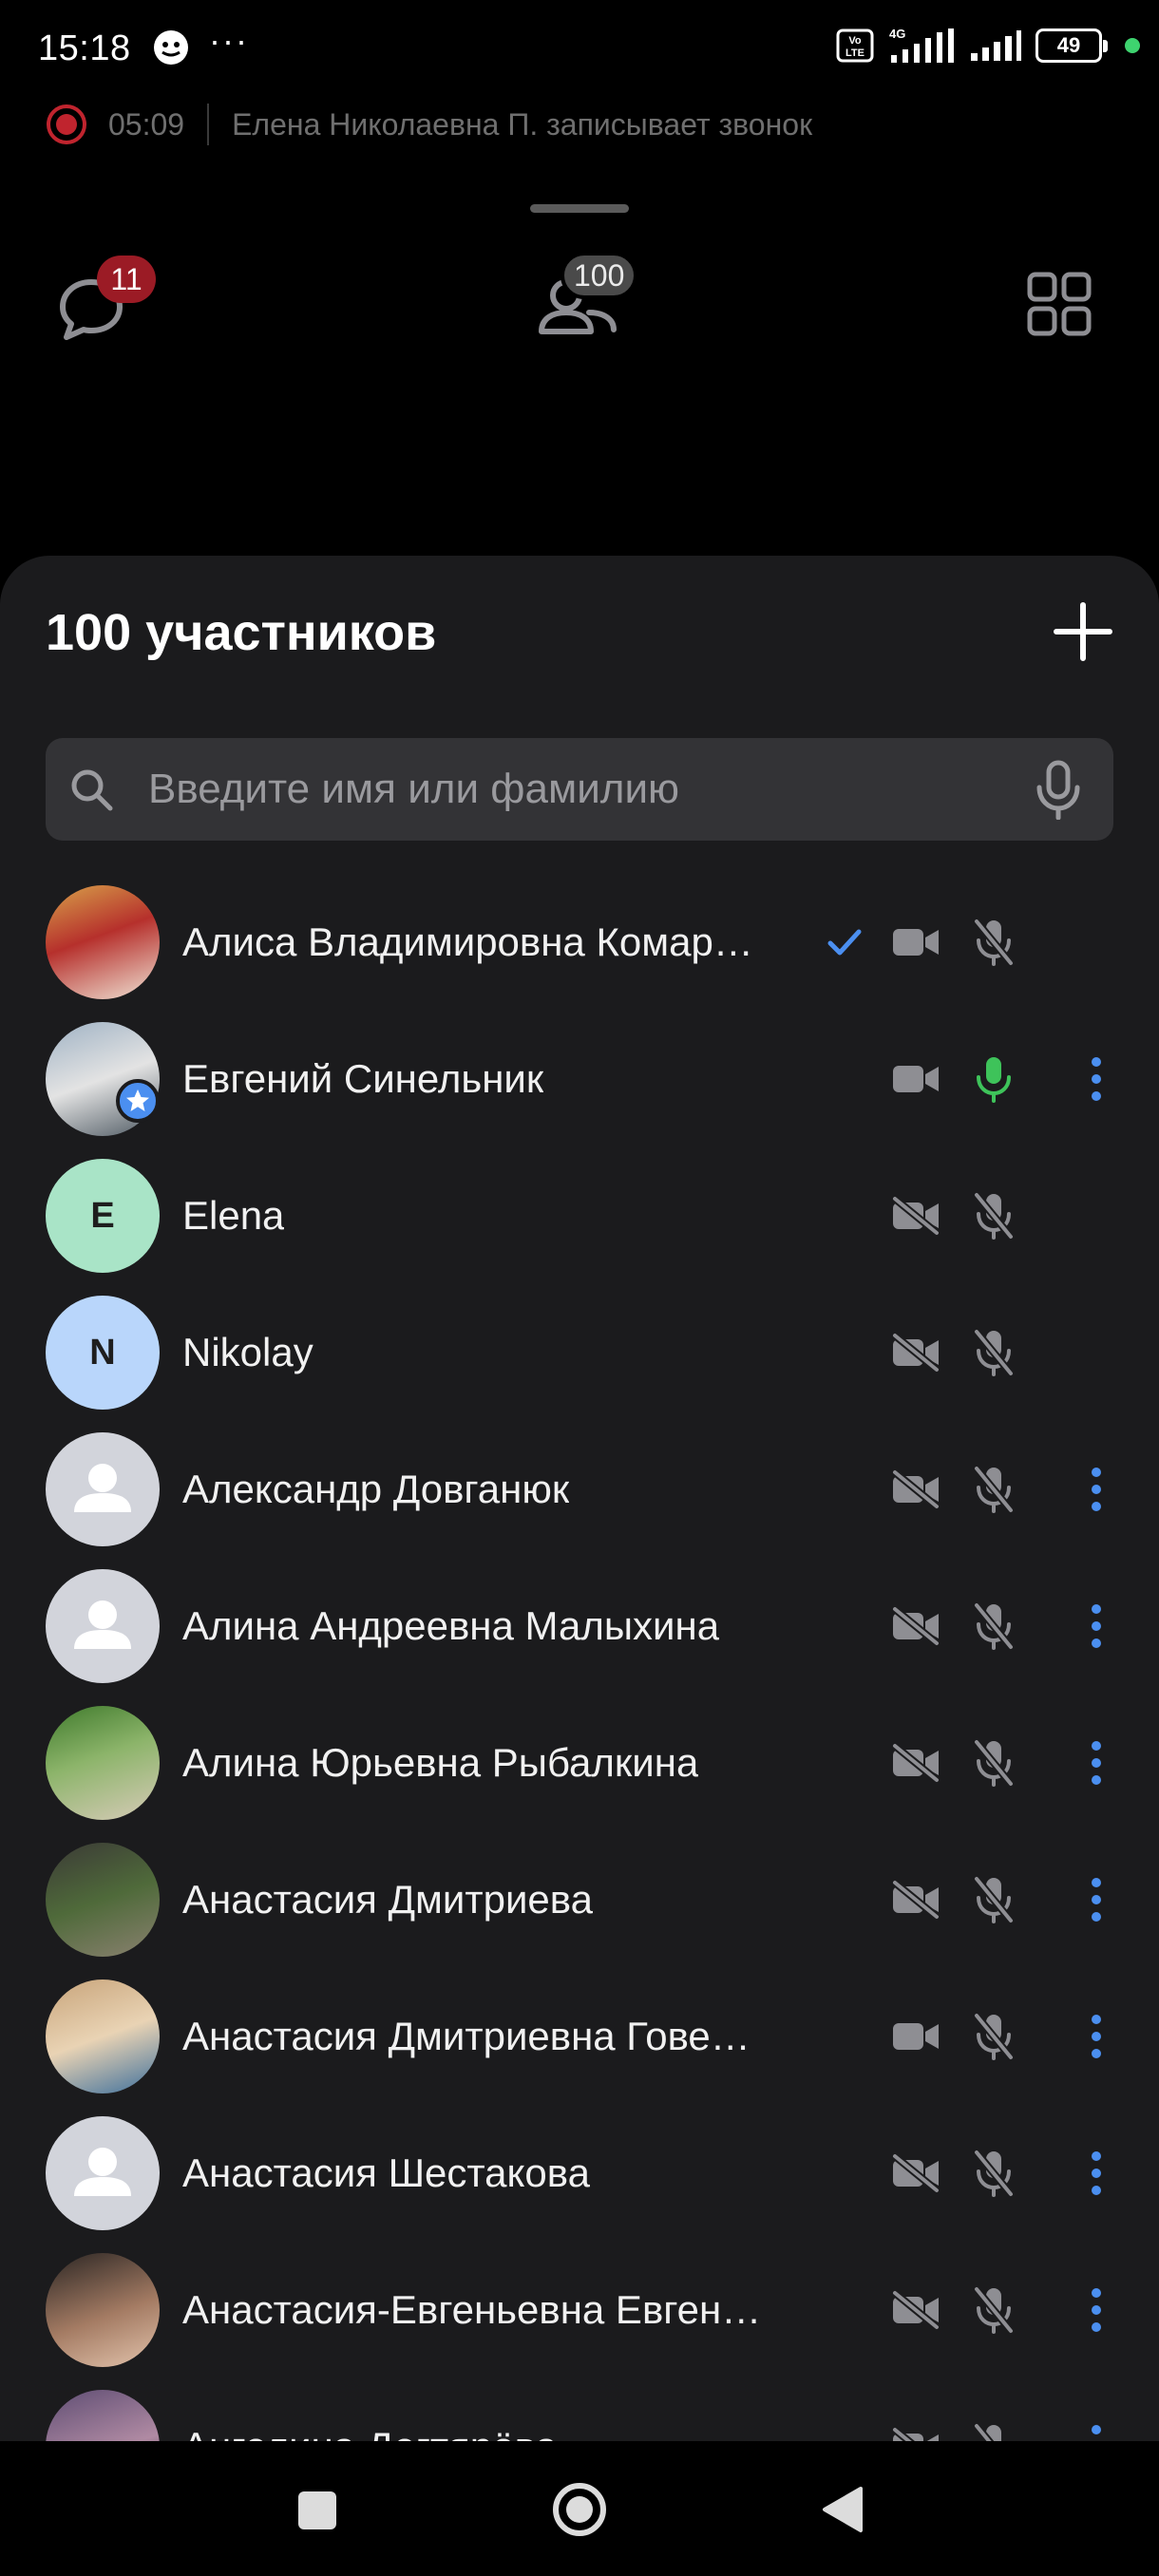  What do you see at coordinates (855, 41) in the screenshot?
I see `svg-text: Vo` at bounding box center [855, 41].